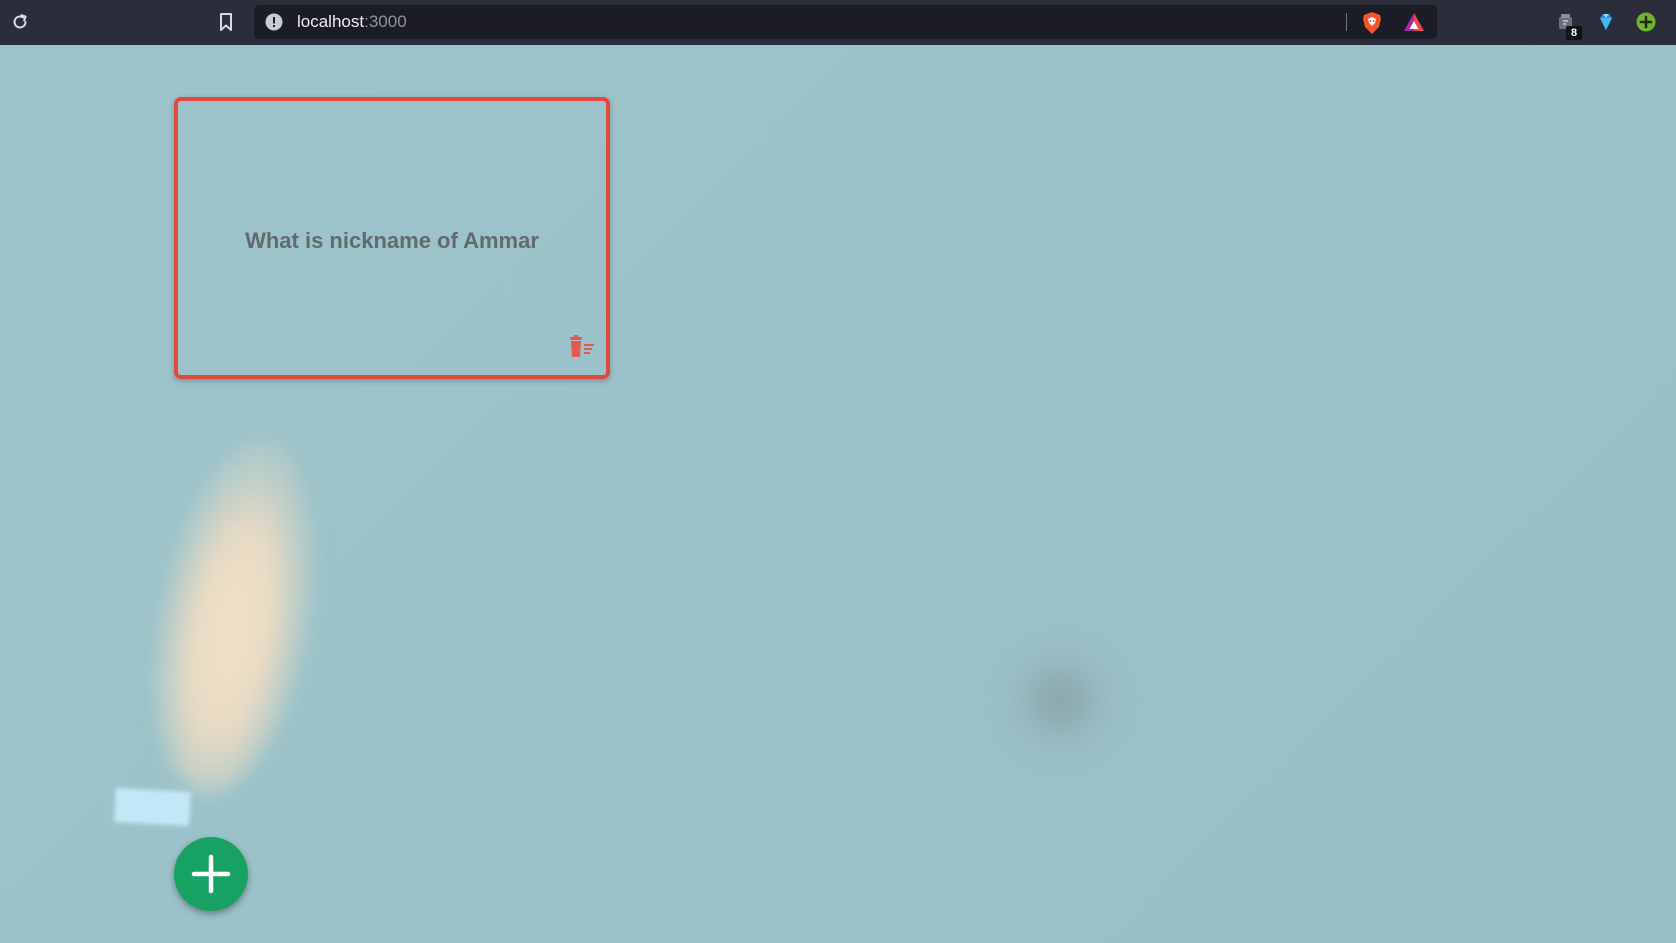  What do you see at coordinates (1060, 700) in the screenshot?
I see `background-blur-shadow` at bounding box center [1060, 700].